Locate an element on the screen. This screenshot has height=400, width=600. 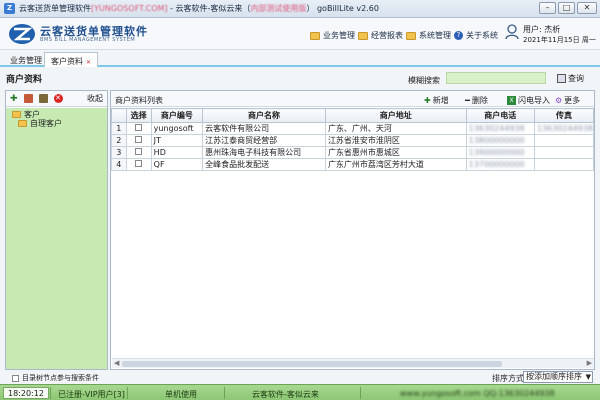
cell-code: HD is located at coordinates (177, 152).